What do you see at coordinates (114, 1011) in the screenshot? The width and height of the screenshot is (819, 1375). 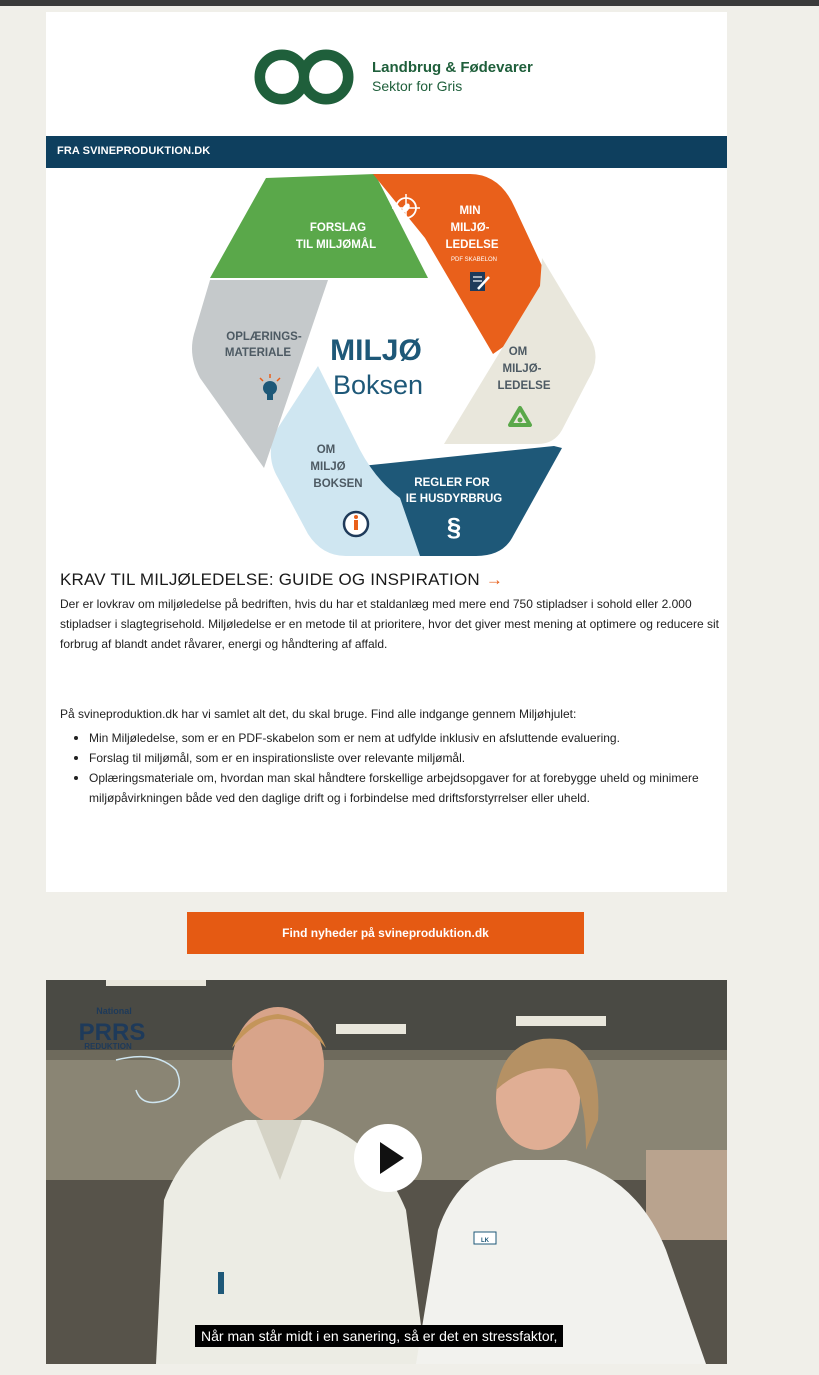 I see `prrs-overlay-line1: National` at bounding box center [114, 1011].